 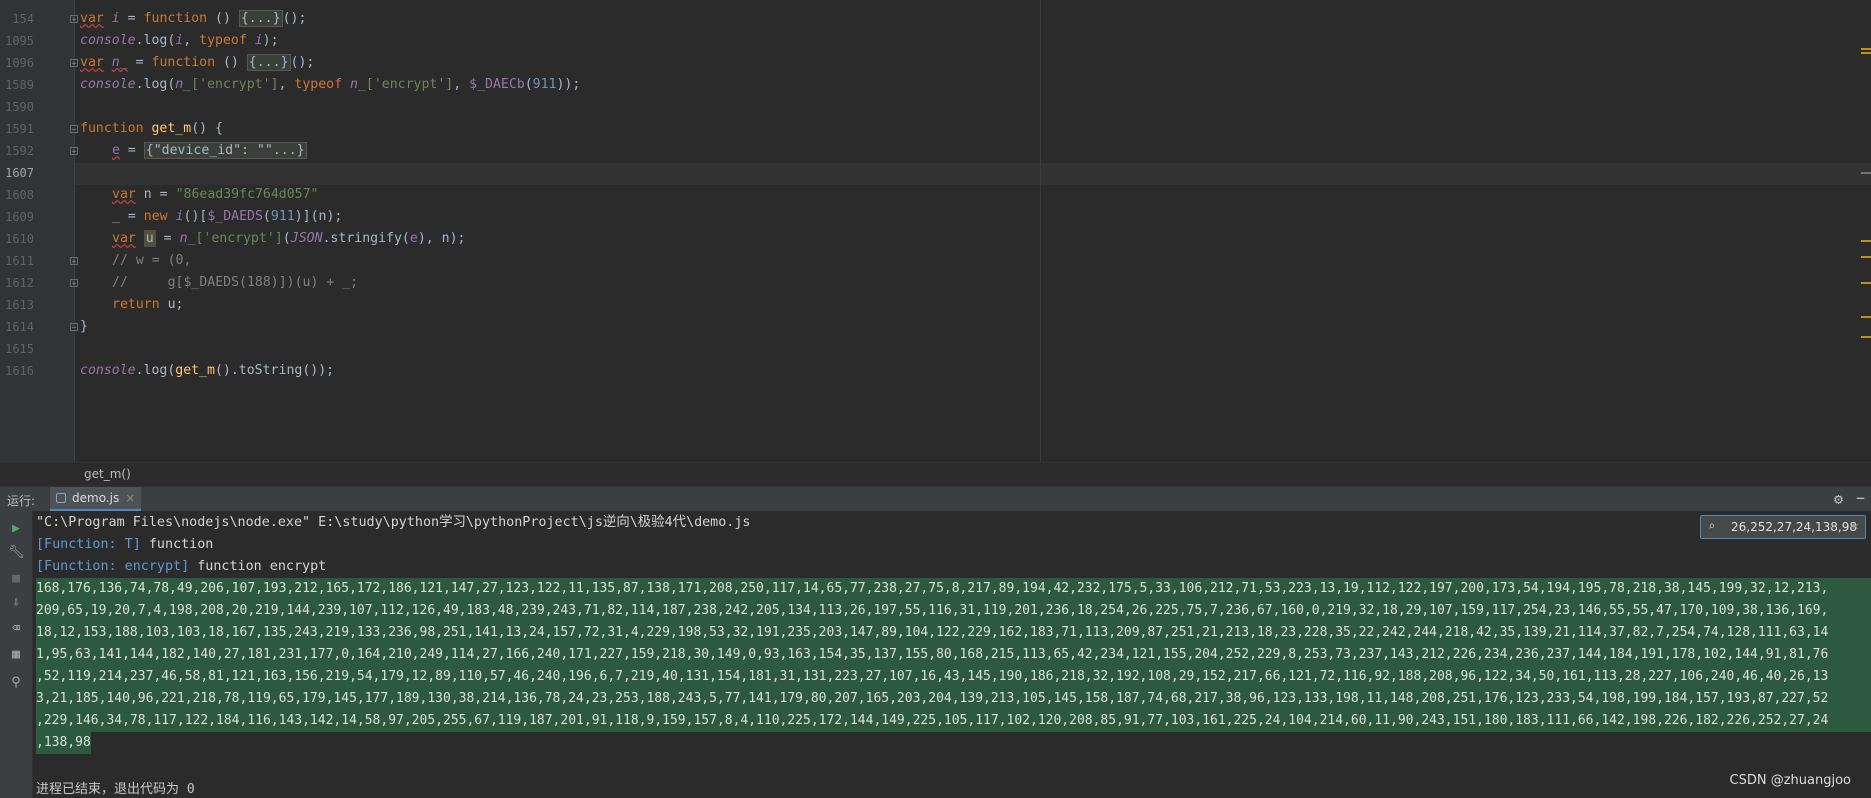 What do you see at coordinates (19, 195) in the screenshot?
I see `line-number: 1608` at bounding box center [19, 195].